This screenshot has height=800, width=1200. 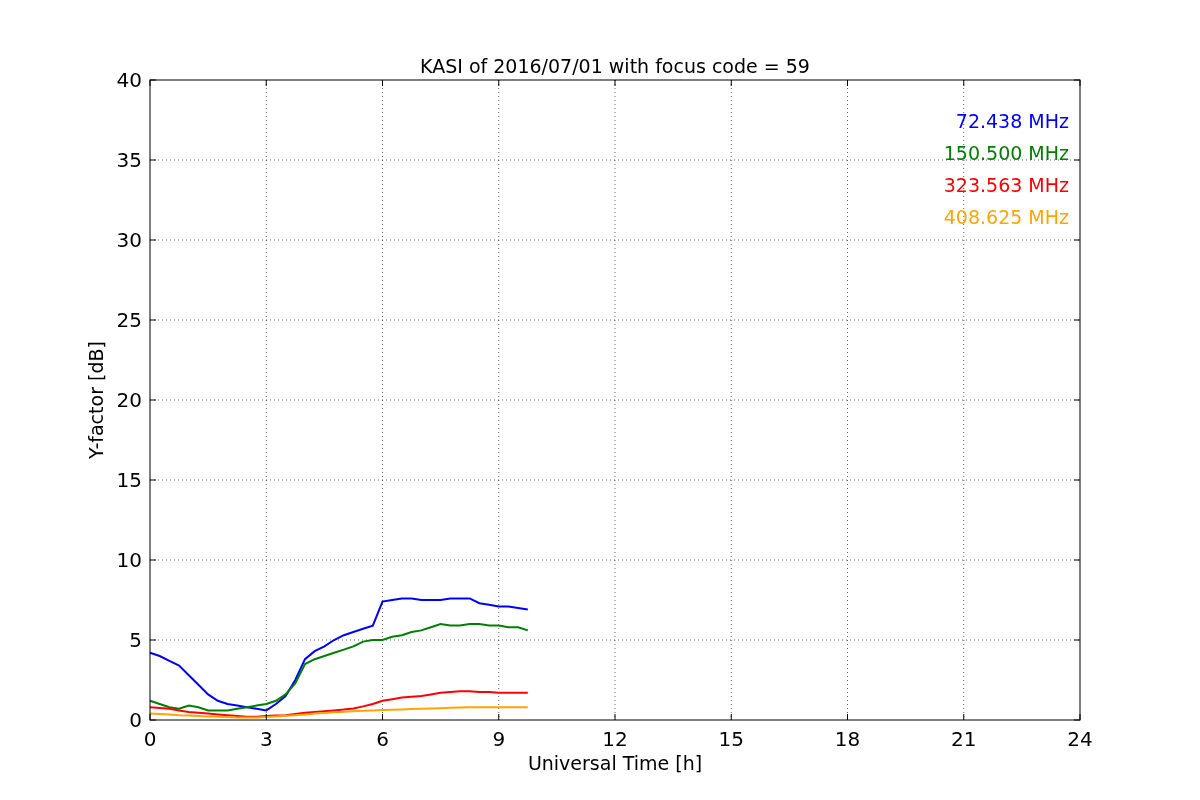 I want to click on tick-label: 6, so click(x=382, y=739).